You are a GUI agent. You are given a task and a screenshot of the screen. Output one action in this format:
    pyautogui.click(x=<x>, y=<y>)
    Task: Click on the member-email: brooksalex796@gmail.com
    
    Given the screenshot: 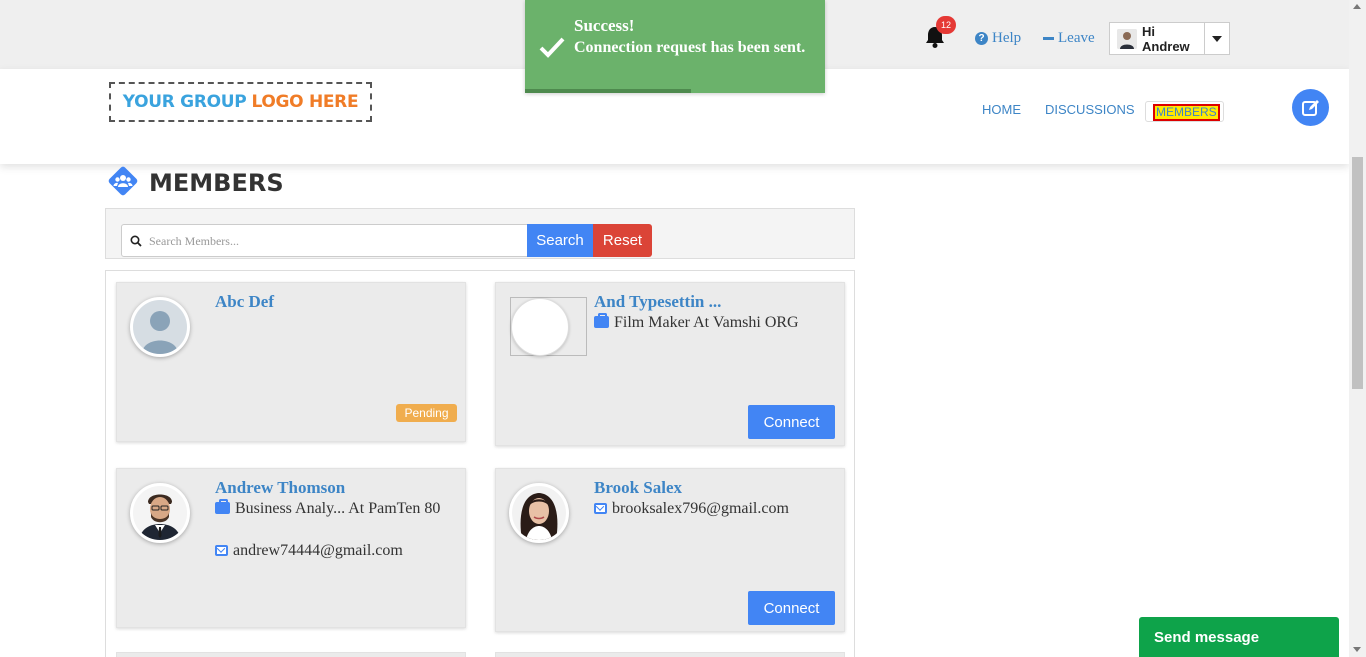 What is the action you would take?
    pyautogui.click(x=714, y=508)
    